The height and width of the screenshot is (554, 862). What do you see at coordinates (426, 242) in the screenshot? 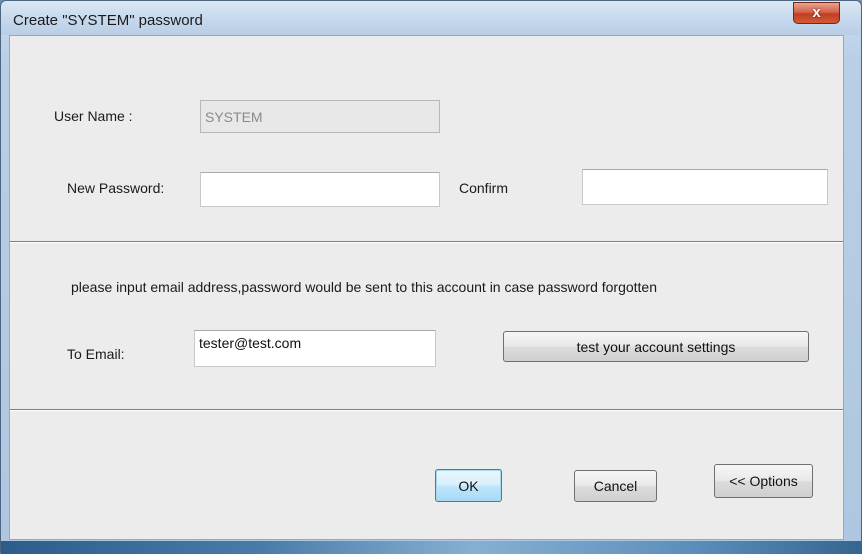
I see `separator-top` at bounding box center [426, 242].